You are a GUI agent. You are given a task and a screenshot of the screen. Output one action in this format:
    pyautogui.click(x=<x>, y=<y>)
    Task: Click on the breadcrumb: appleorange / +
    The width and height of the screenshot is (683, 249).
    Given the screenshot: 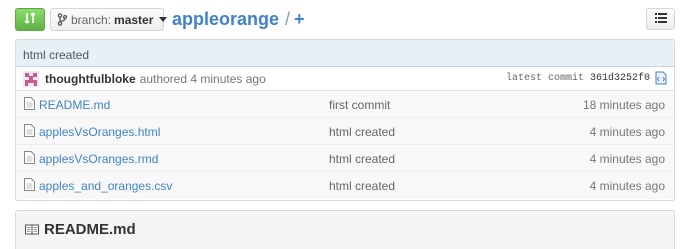 What is the action you would take?
    pyautogui.click(x=238, y=19)
    